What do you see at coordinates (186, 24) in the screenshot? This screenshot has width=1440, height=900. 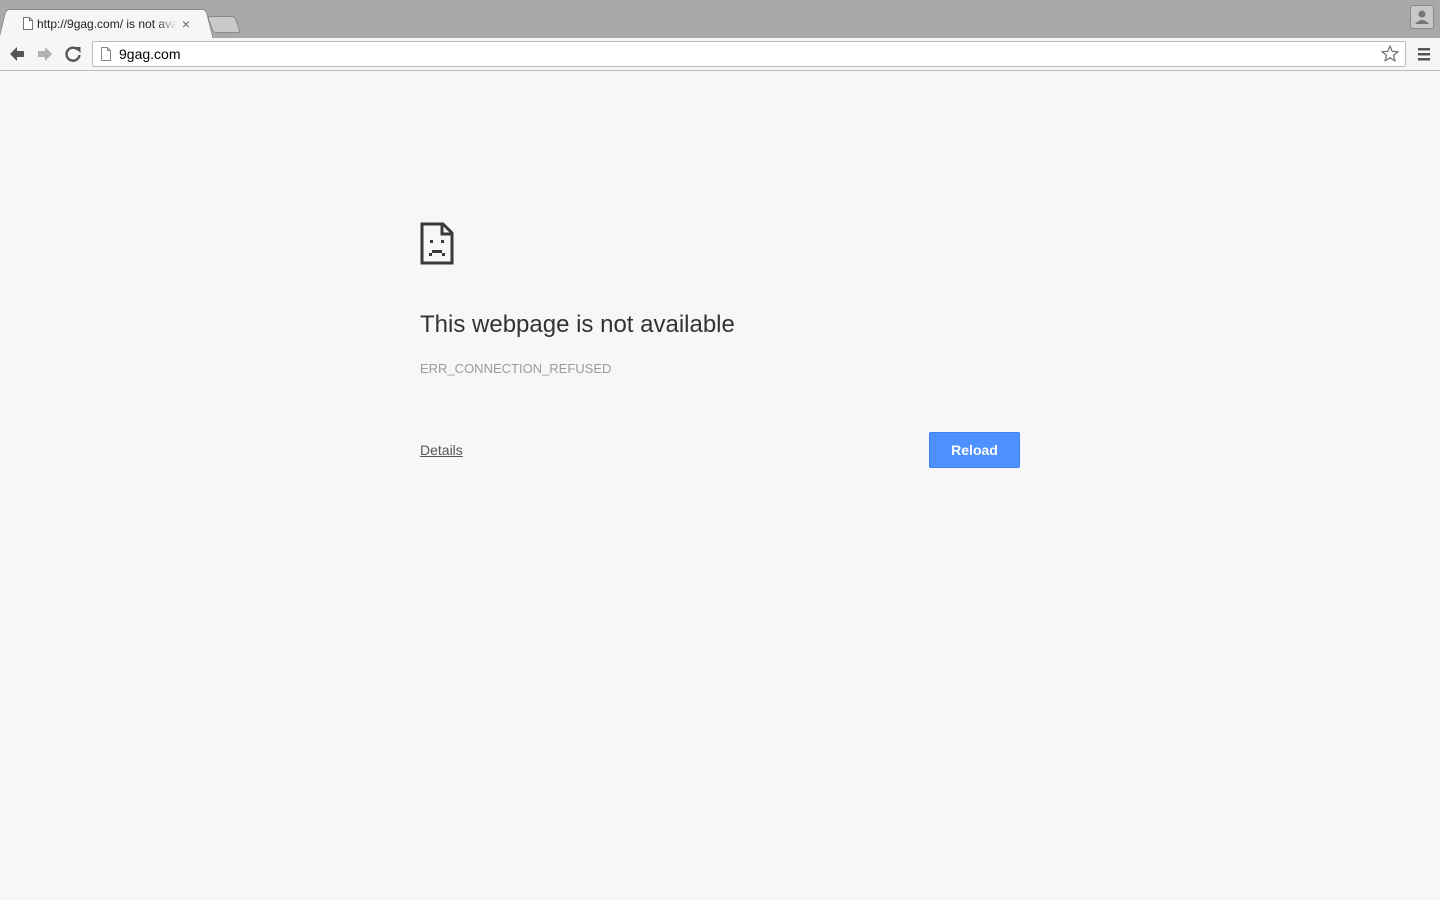 I see `tab-close-icon: ×` at bounding box center [186, 24].